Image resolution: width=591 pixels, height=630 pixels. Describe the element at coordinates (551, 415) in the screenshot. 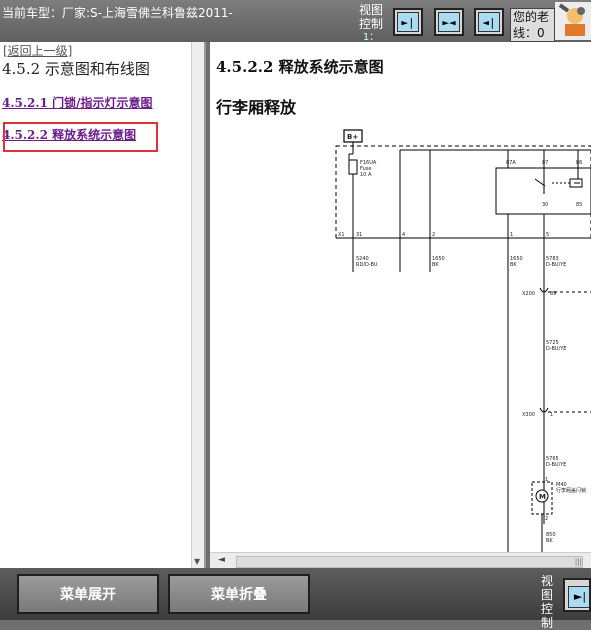

I see `splice-x300-pin: 1` at that location.